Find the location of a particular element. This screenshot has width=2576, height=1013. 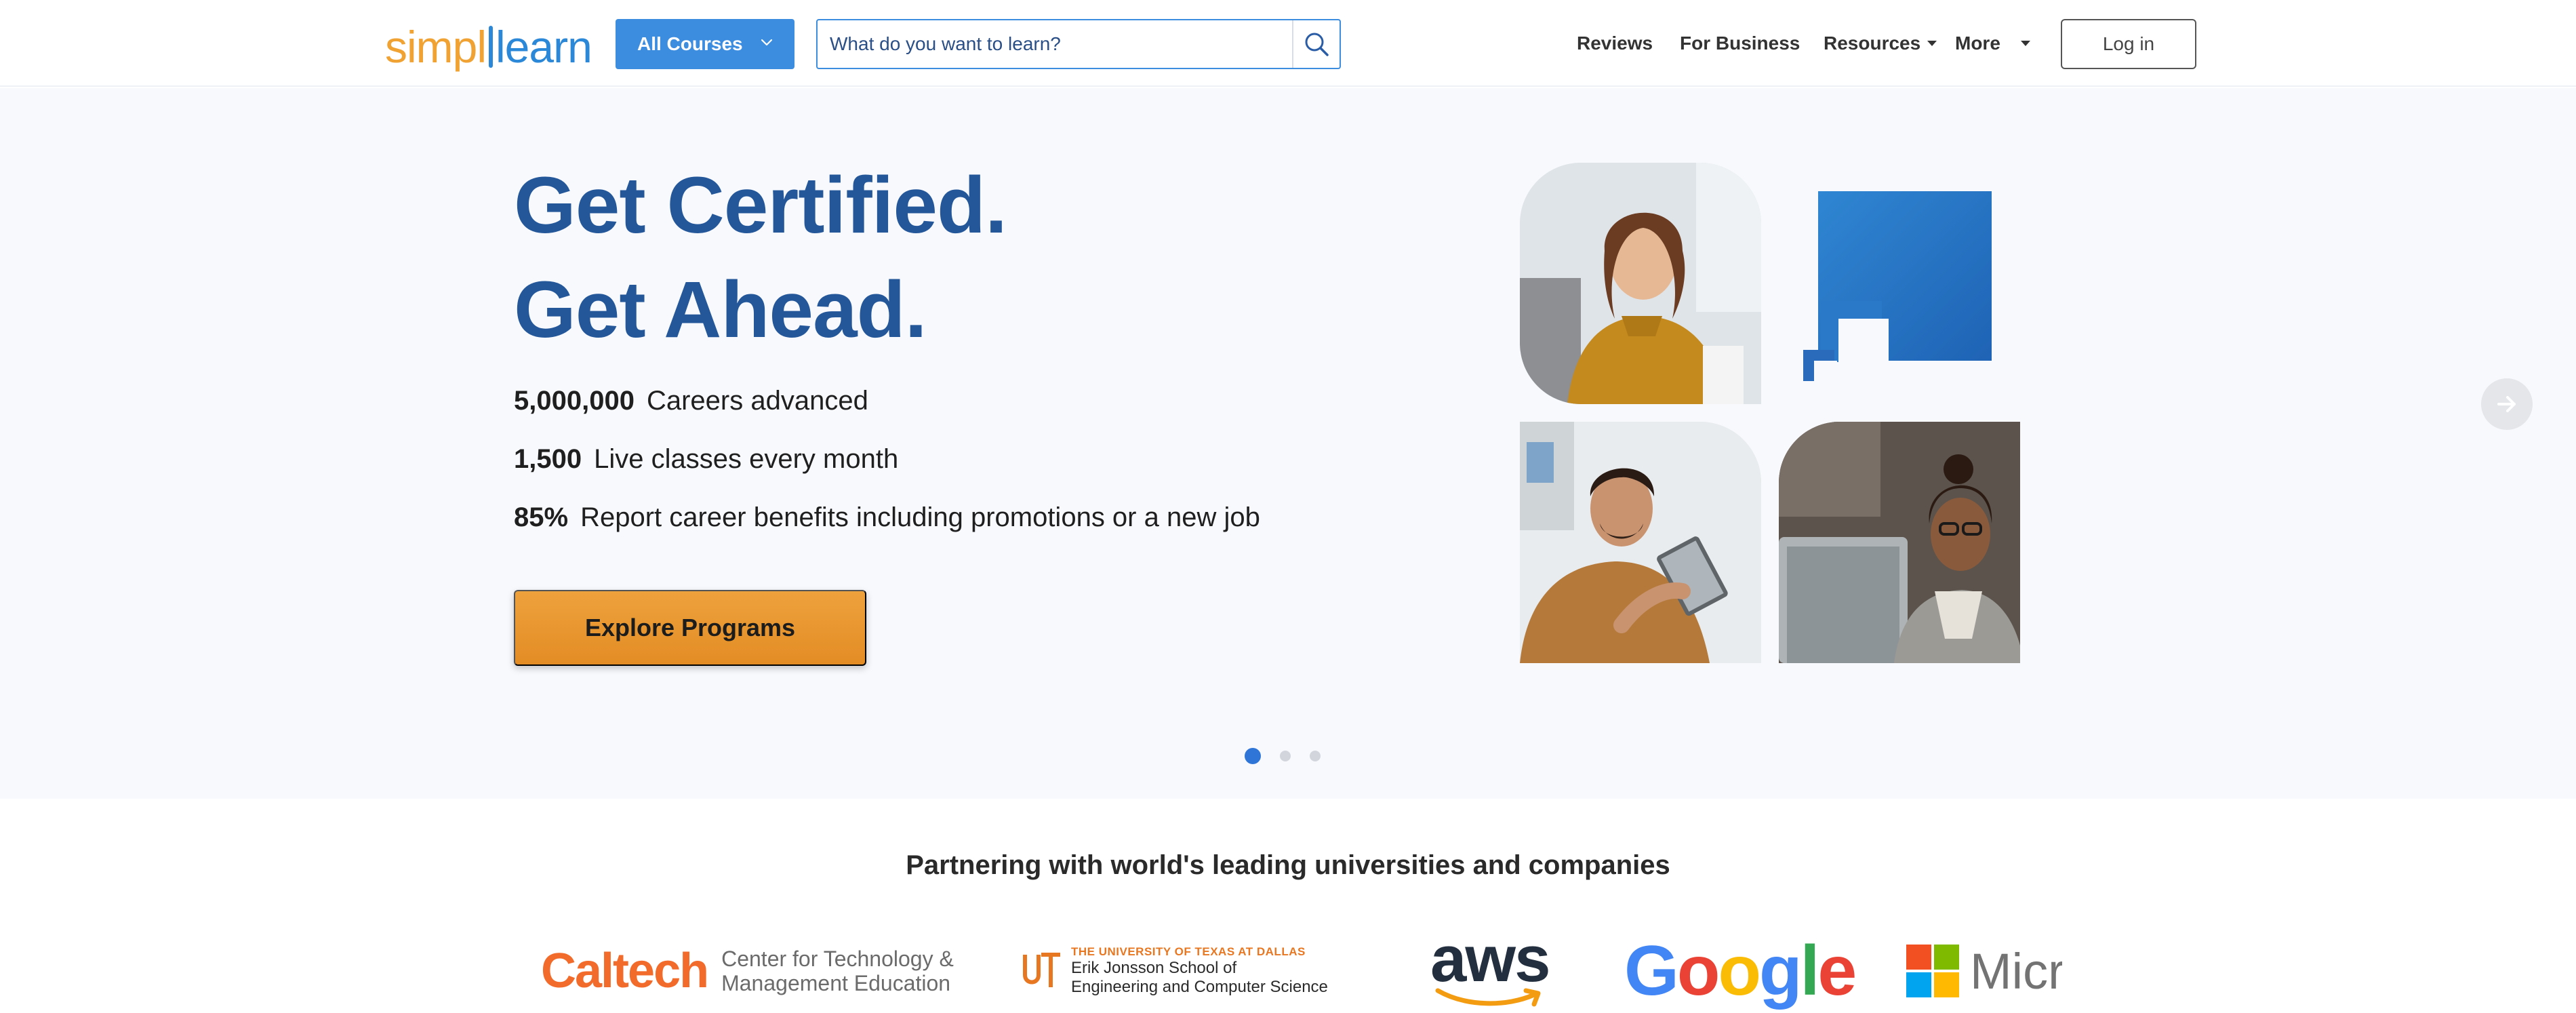

login-button: Log in is located at coordinates (2128, 44).